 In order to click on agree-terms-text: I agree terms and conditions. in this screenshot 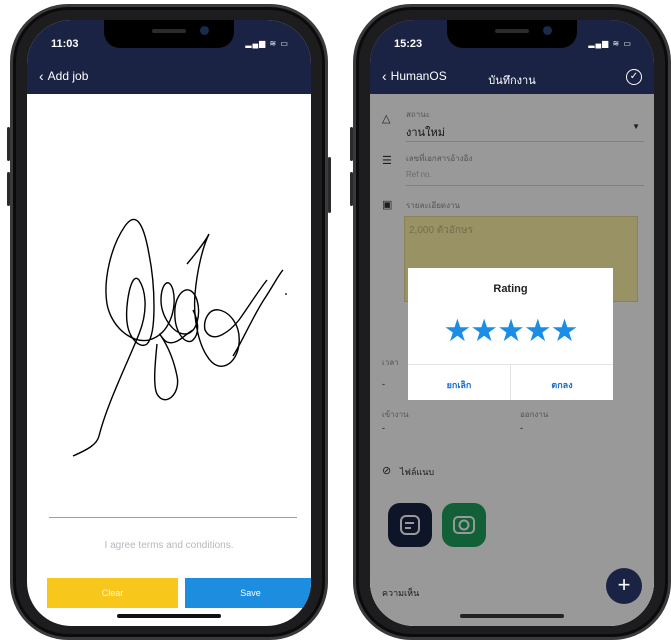, I will do `click(169, 545)`.